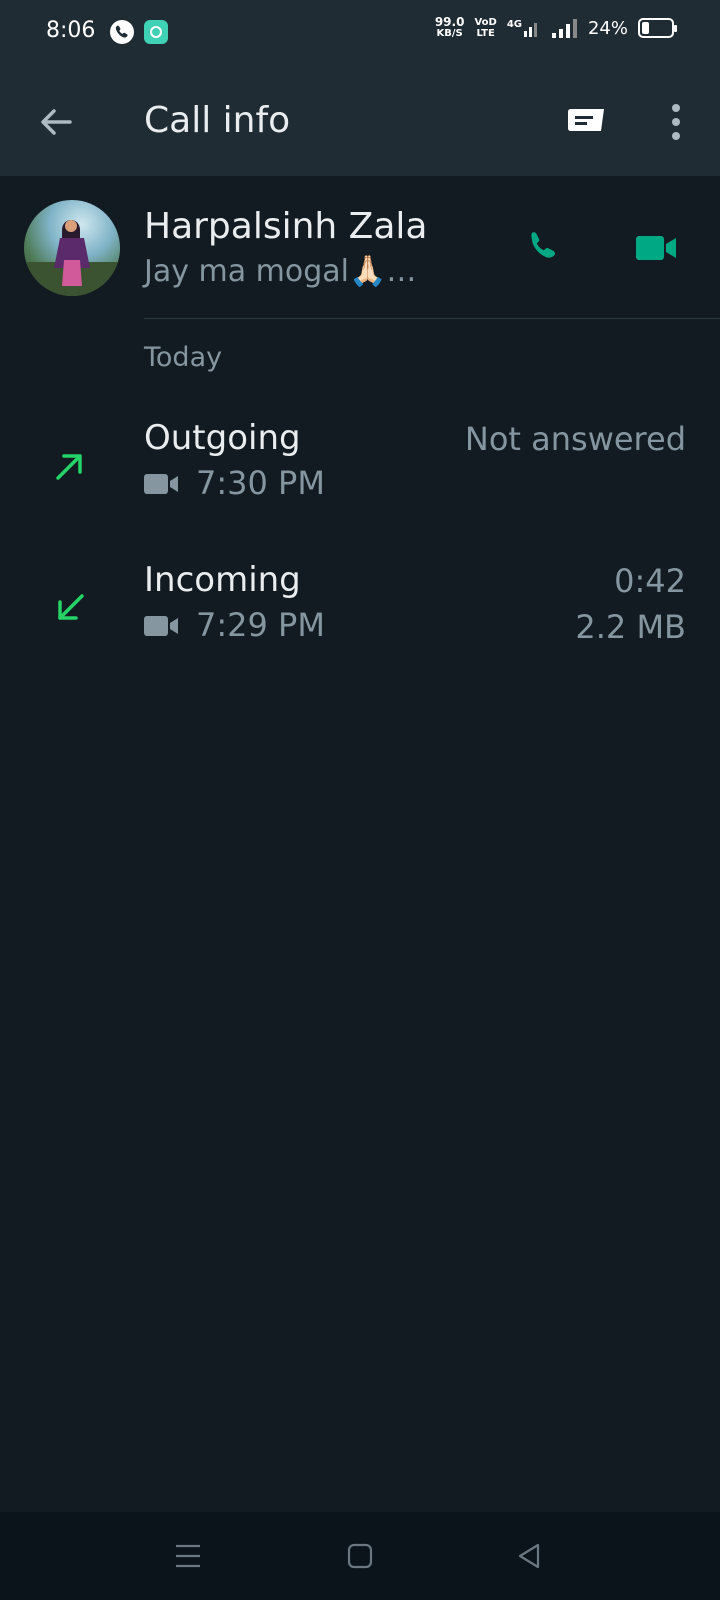 The height and width of the screenshot is (1600, 720). Describe the element at coordinates (156, 32) in the screenshot. I see `chat-app-notification-icon` at that location.